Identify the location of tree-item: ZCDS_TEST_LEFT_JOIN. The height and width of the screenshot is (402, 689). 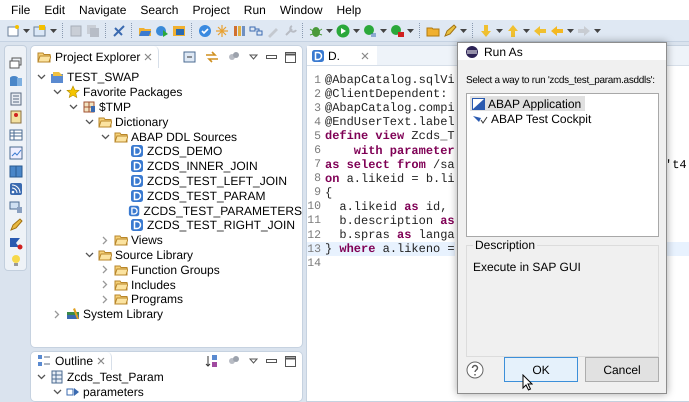
(217, 181).